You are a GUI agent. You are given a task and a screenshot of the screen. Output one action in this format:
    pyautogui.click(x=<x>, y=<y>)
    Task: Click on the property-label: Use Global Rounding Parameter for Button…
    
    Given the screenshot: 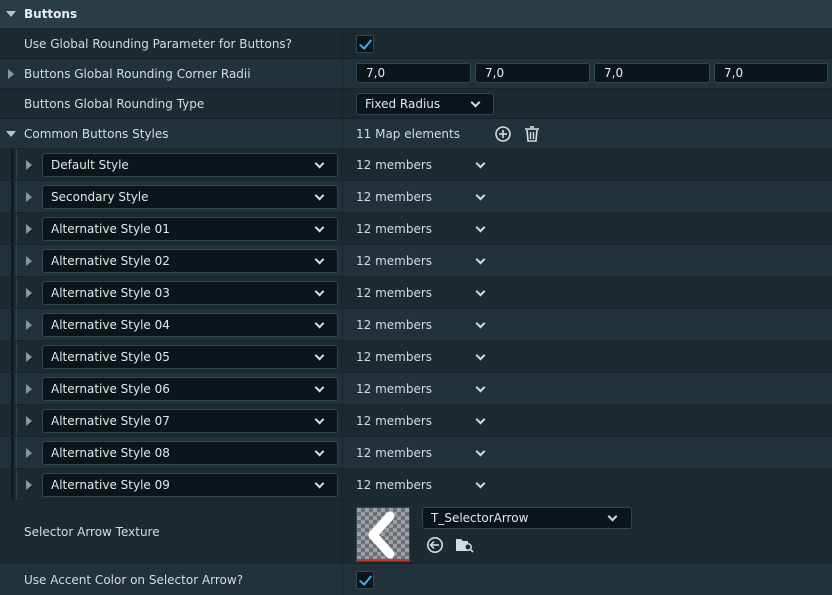 What is the action you would take?
    pyautogui.click(x=158, y=43)
    